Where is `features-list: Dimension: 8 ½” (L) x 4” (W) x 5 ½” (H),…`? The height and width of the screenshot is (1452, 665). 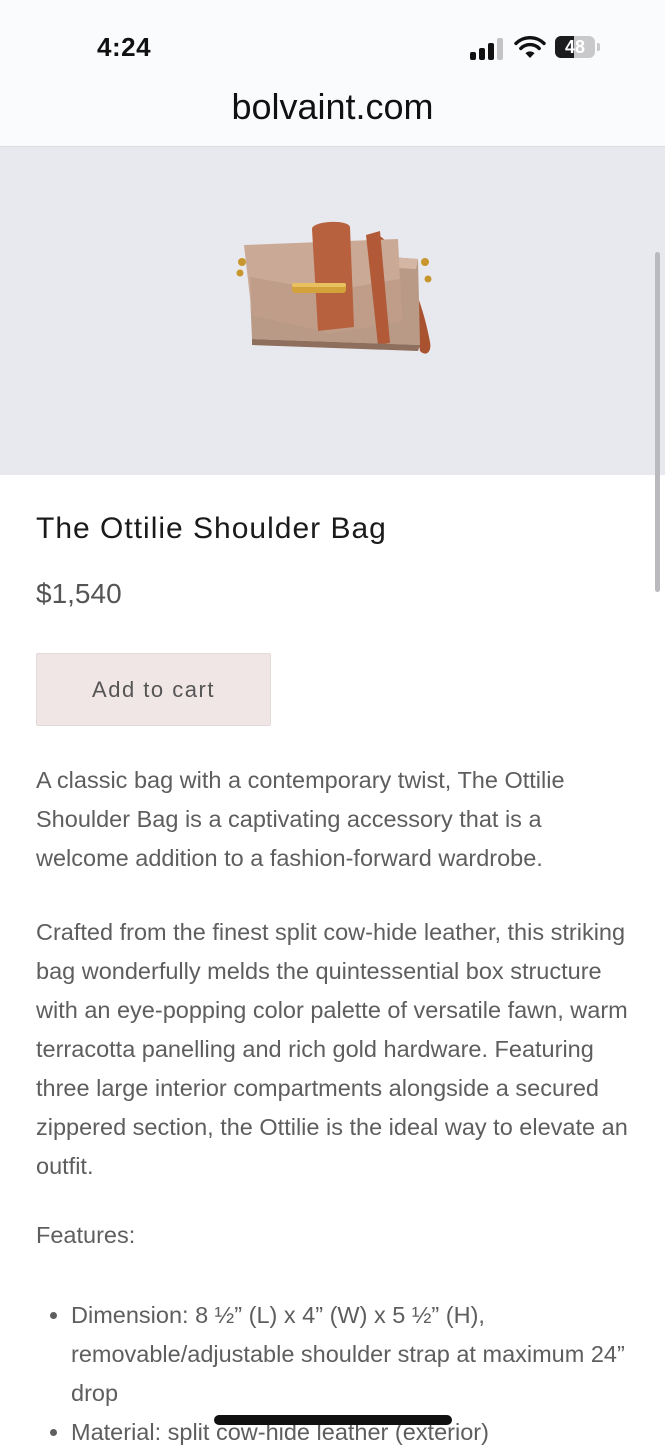 features-list: Dimension: 8 ½” (L) x 4” (W) x 5 ½” (H),… is located at coordinates (350, 1374).